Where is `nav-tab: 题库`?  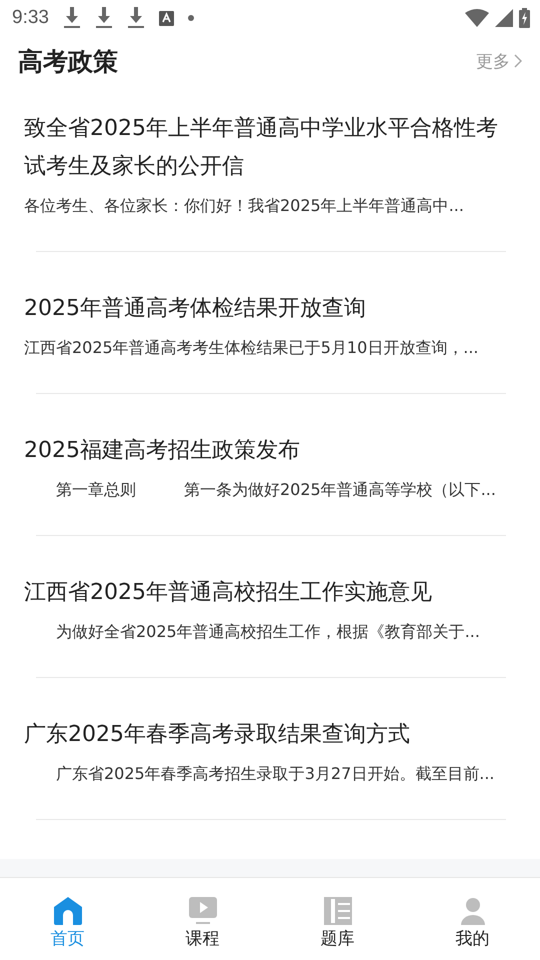
nav-tab: 题库 is located at coordinates (337, 919).